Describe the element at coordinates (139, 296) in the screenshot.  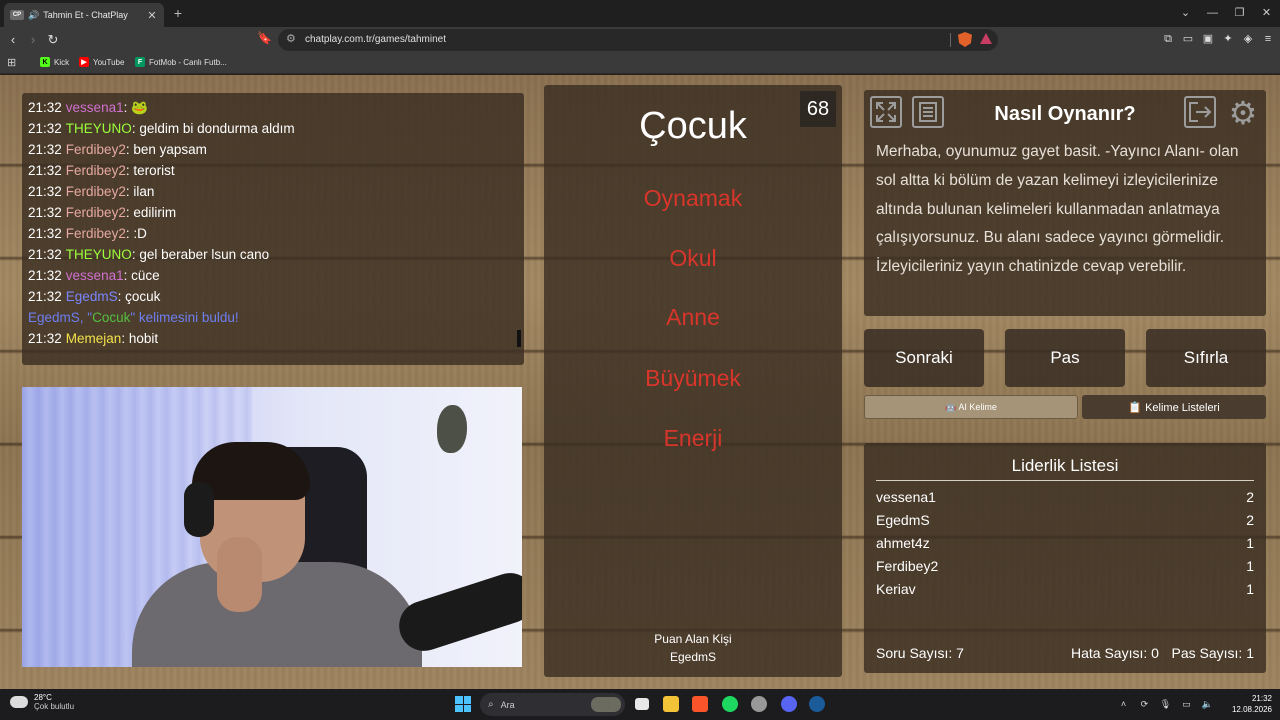
I see `message-text: : çocuk` at that location.